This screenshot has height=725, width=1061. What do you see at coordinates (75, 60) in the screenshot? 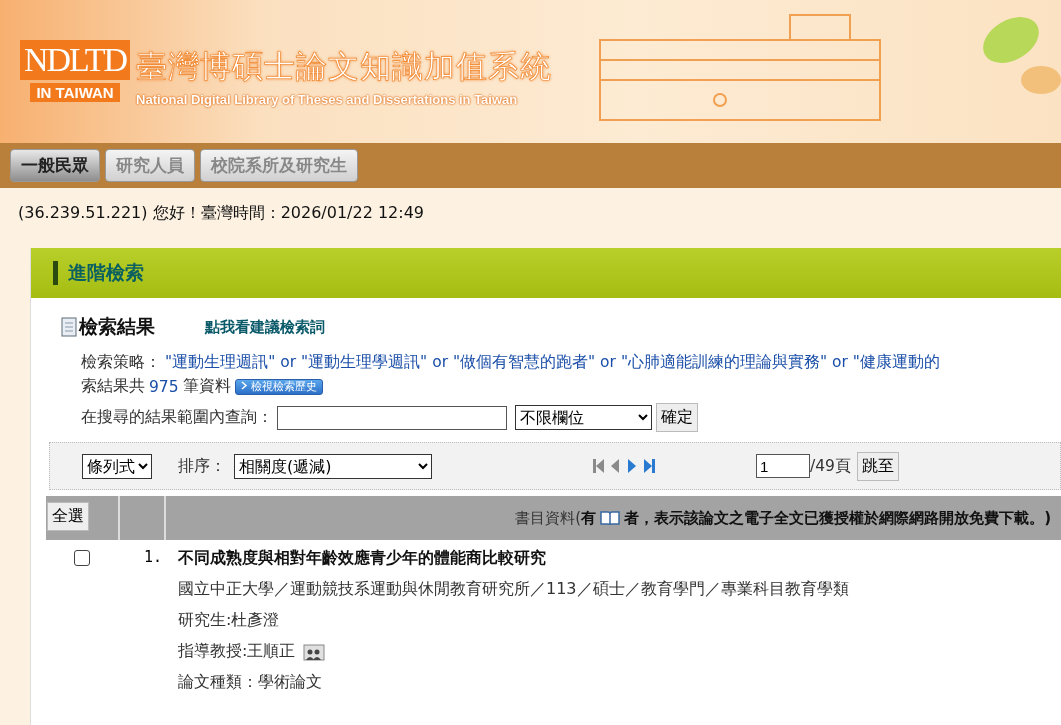
I see `logo-text: NDLTD` at bounding box center [75, 60].